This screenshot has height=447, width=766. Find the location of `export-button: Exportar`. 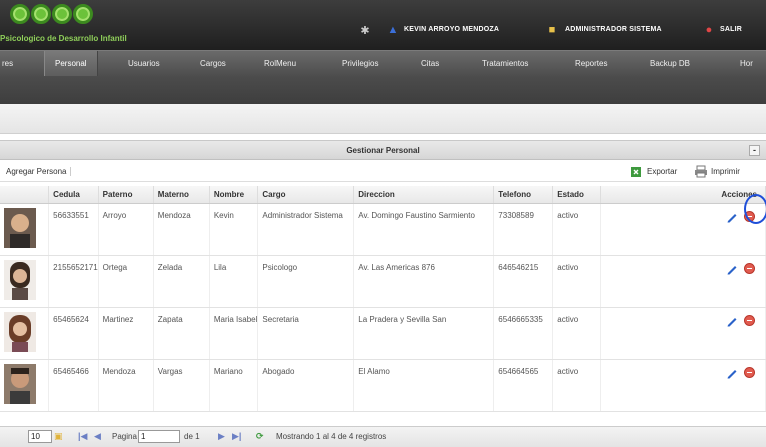

export-button: Exportar is located at coordinates (653, 171).